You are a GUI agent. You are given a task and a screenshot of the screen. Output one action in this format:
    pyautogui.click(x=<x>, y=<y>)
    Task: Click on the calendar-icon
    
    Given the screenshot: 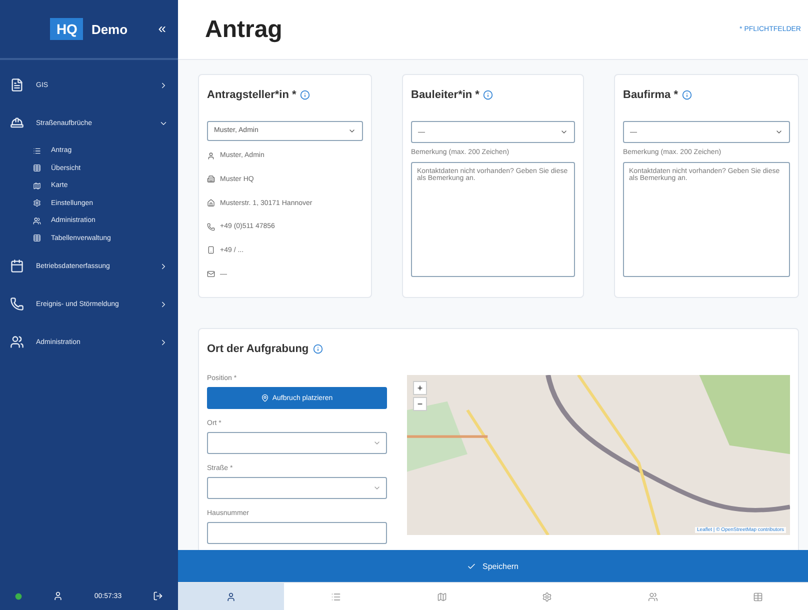 What is the action you would take?
    pyautogui.click(x=17, y=266)
    